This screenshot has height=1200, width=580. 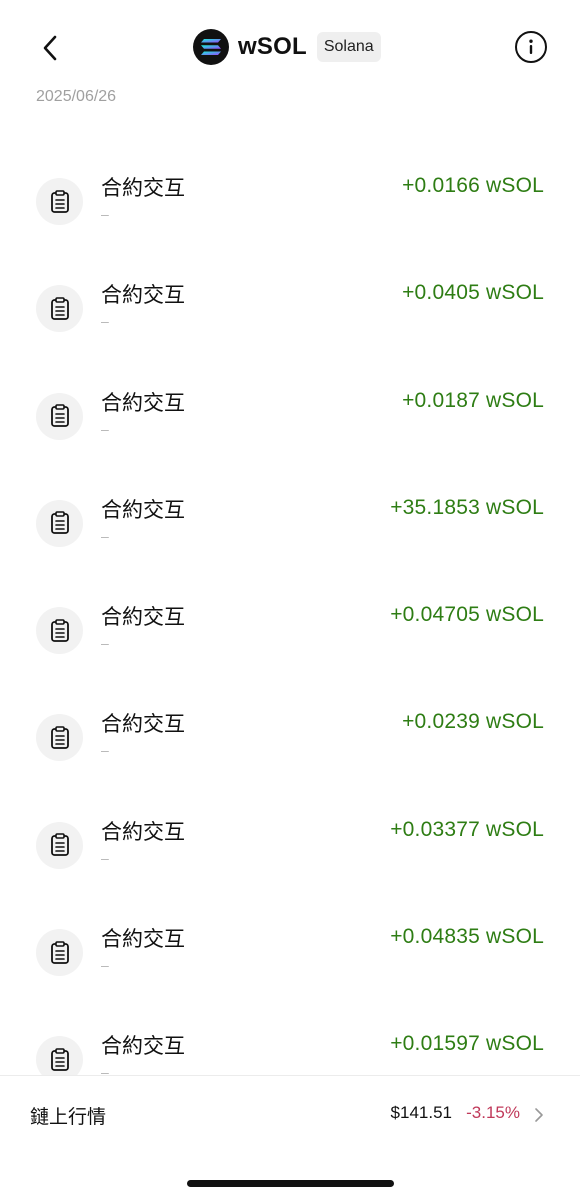 I want to click on market-label: 鏈上行情, so click(x=68, y=1117).